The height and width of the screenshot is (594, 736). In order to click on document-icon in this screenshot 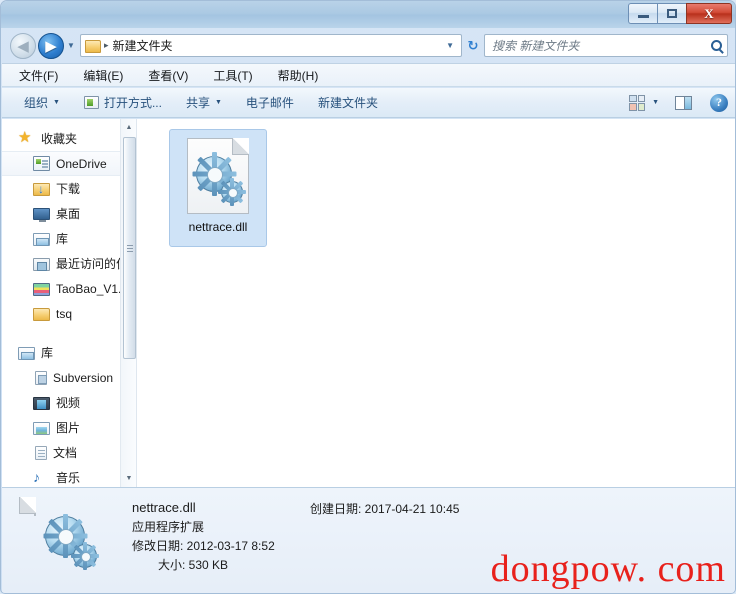, I will do `click(41, 453)`.